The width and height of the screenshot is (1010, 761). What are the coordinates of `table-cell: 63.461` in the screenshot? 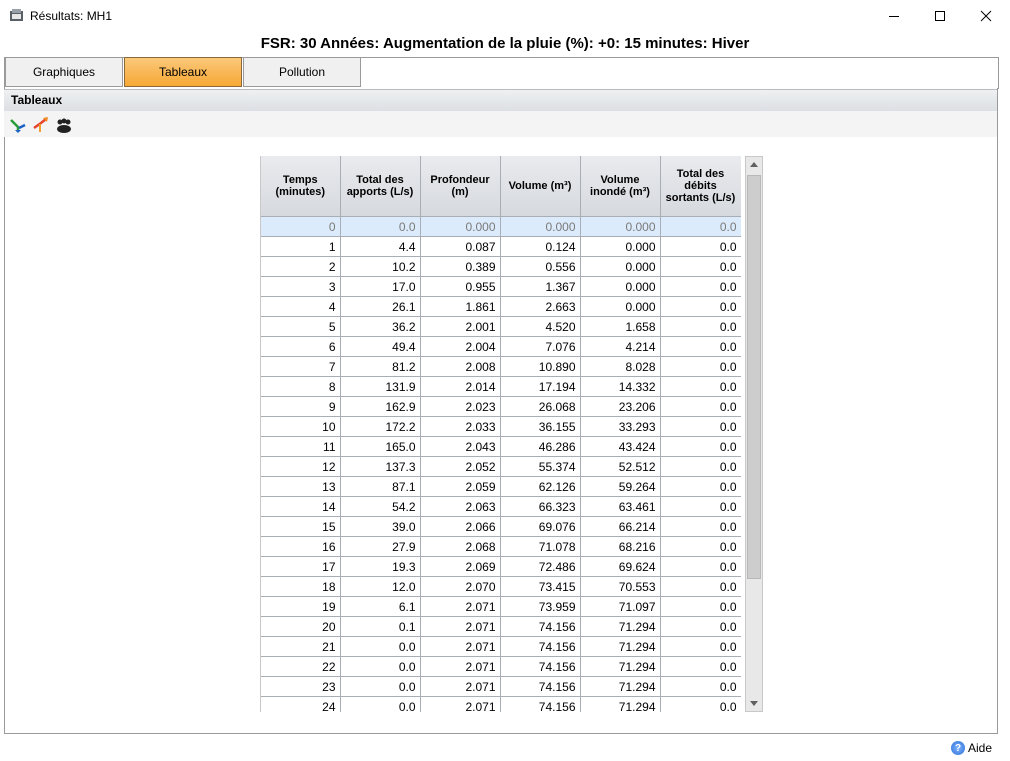 It's located at (620, 506).